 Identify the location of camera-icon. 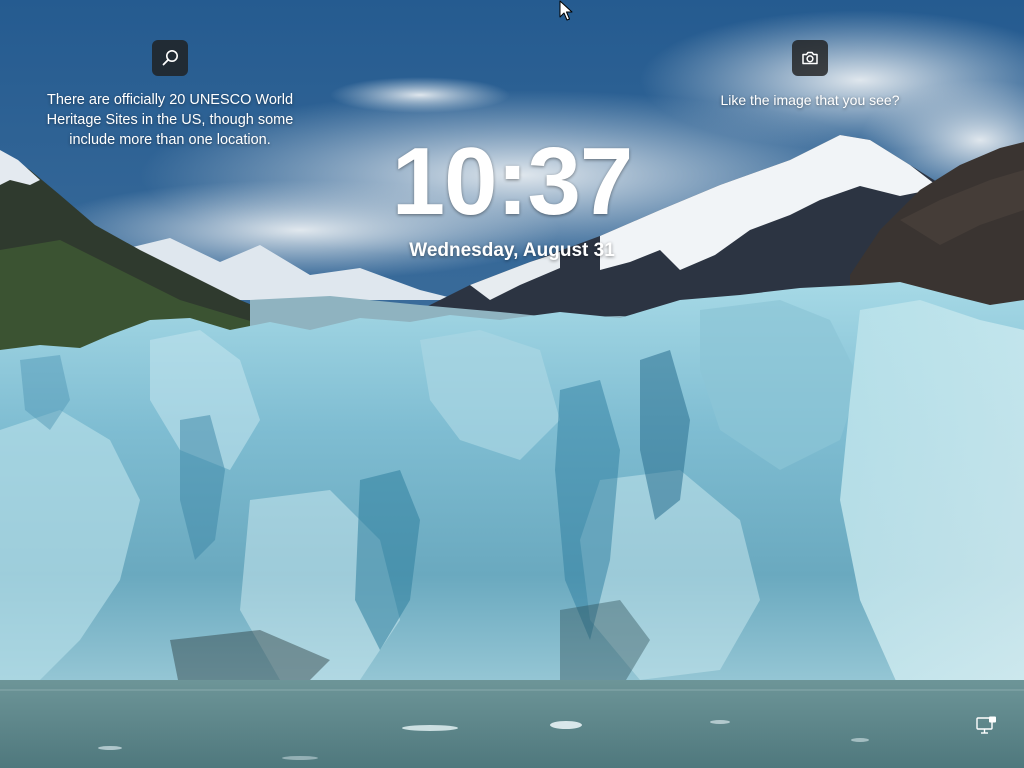
(810, 58).